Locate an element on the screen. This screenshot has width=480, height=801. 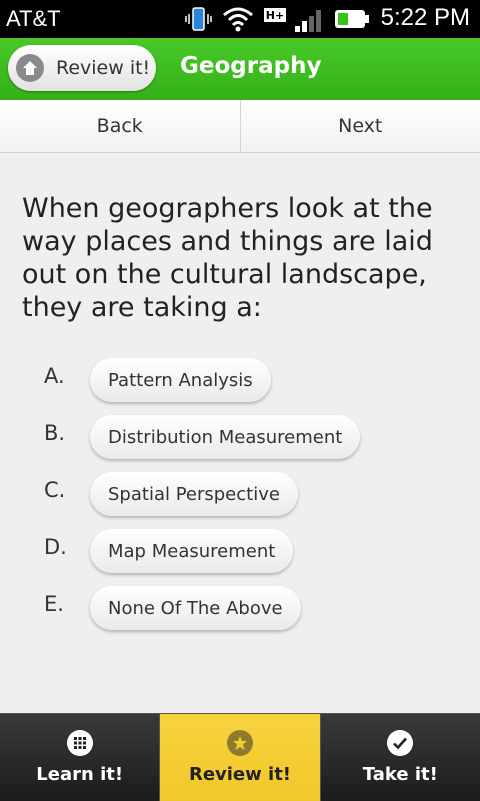
choice-e: E. None Of The Above is located at coordinates (240, 609).